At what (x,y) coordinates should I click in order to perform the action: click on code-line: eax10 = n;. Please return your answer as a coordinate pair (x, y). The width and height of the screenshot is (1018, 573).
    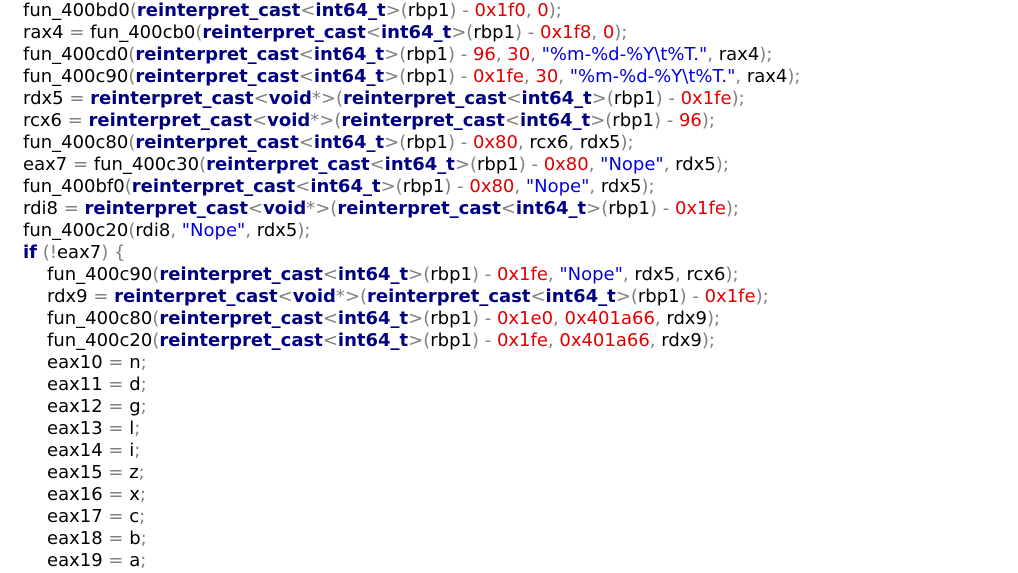
    Looking at the image, I should click on (97, 363).